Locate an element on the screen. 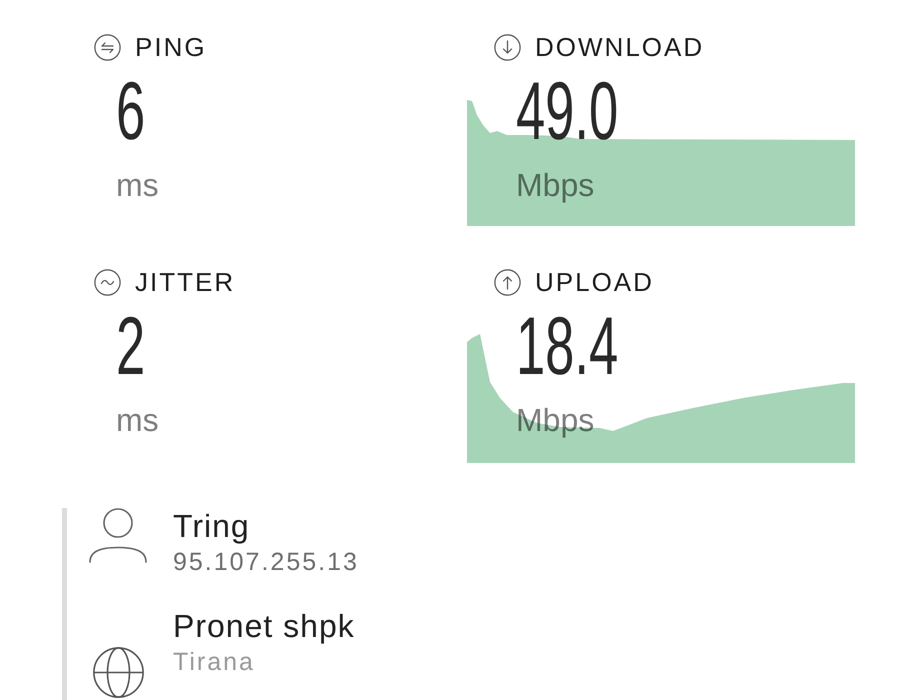 This screenshot has width=924, height=700. metric-value: 18.4 is located at coordinates (567, 347).